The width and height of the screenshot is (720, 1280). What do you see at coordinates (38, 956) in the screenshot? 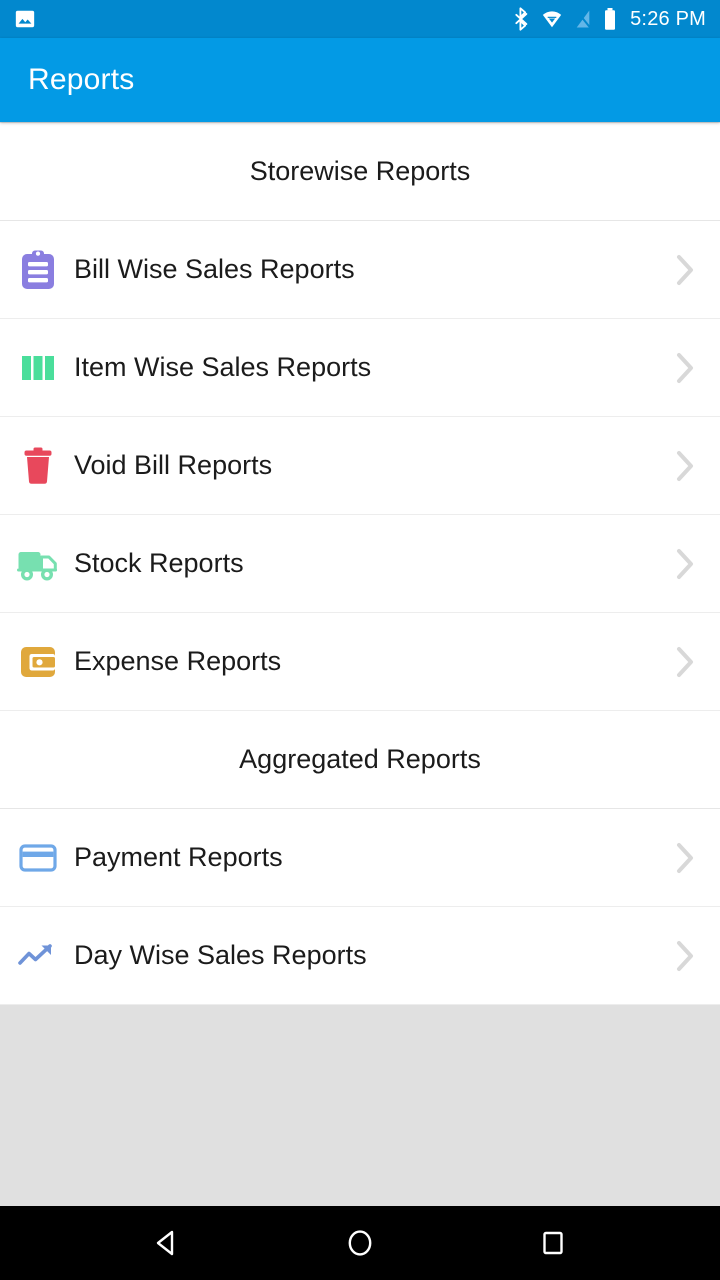
I see `trending-up-icon` at bounding box center [38, 956].